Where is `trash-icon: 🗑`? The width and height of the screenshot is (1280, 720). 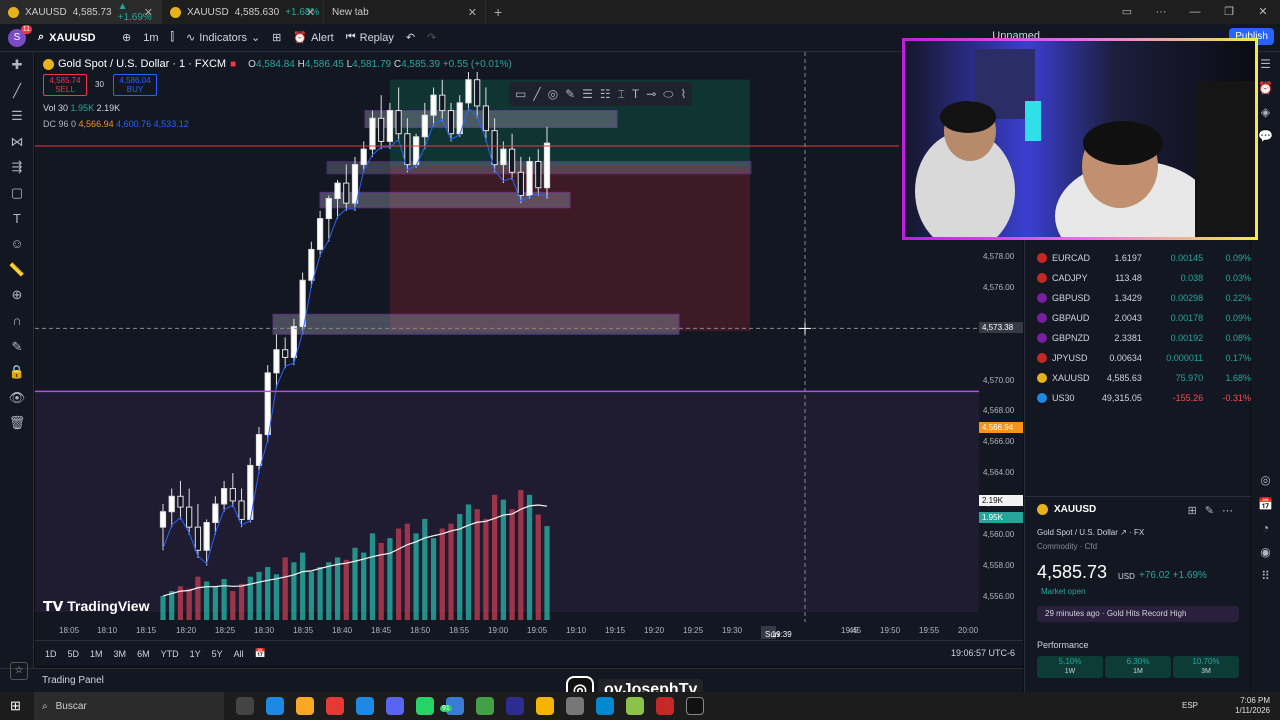
trash-icon: 🗑 is located at coordinates (17, 423).